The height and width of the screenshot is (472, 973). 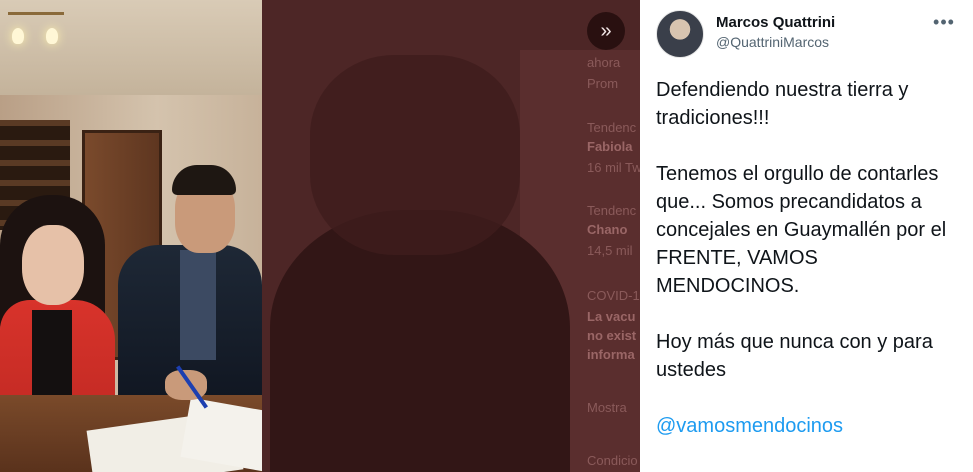 What do you see at coordinates (613, 295) in the screenshot?
I see `ghost-text: COVID-19` at bounding box center [613, 295].